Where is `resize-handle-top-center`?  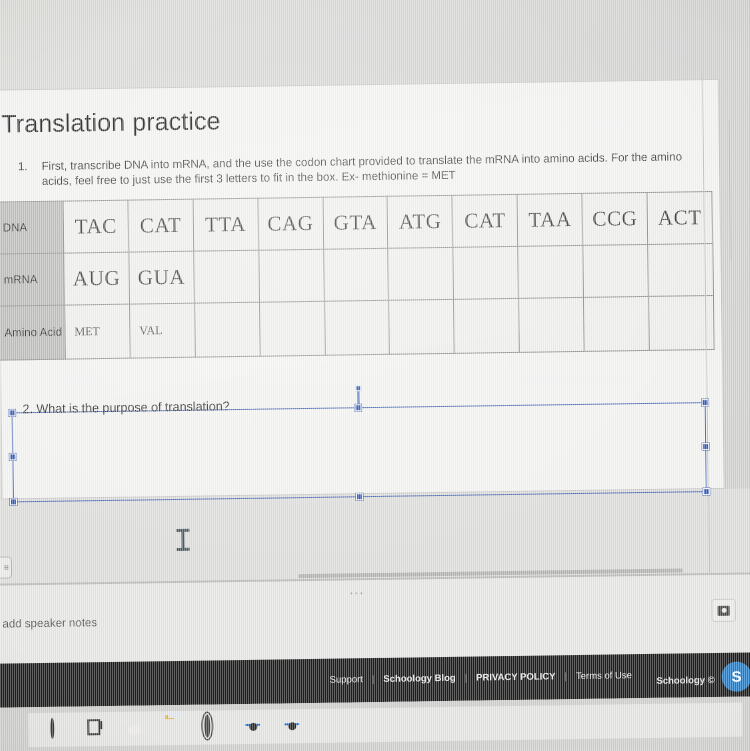 resize-handle-top-center is located at coordinates (358, 408).